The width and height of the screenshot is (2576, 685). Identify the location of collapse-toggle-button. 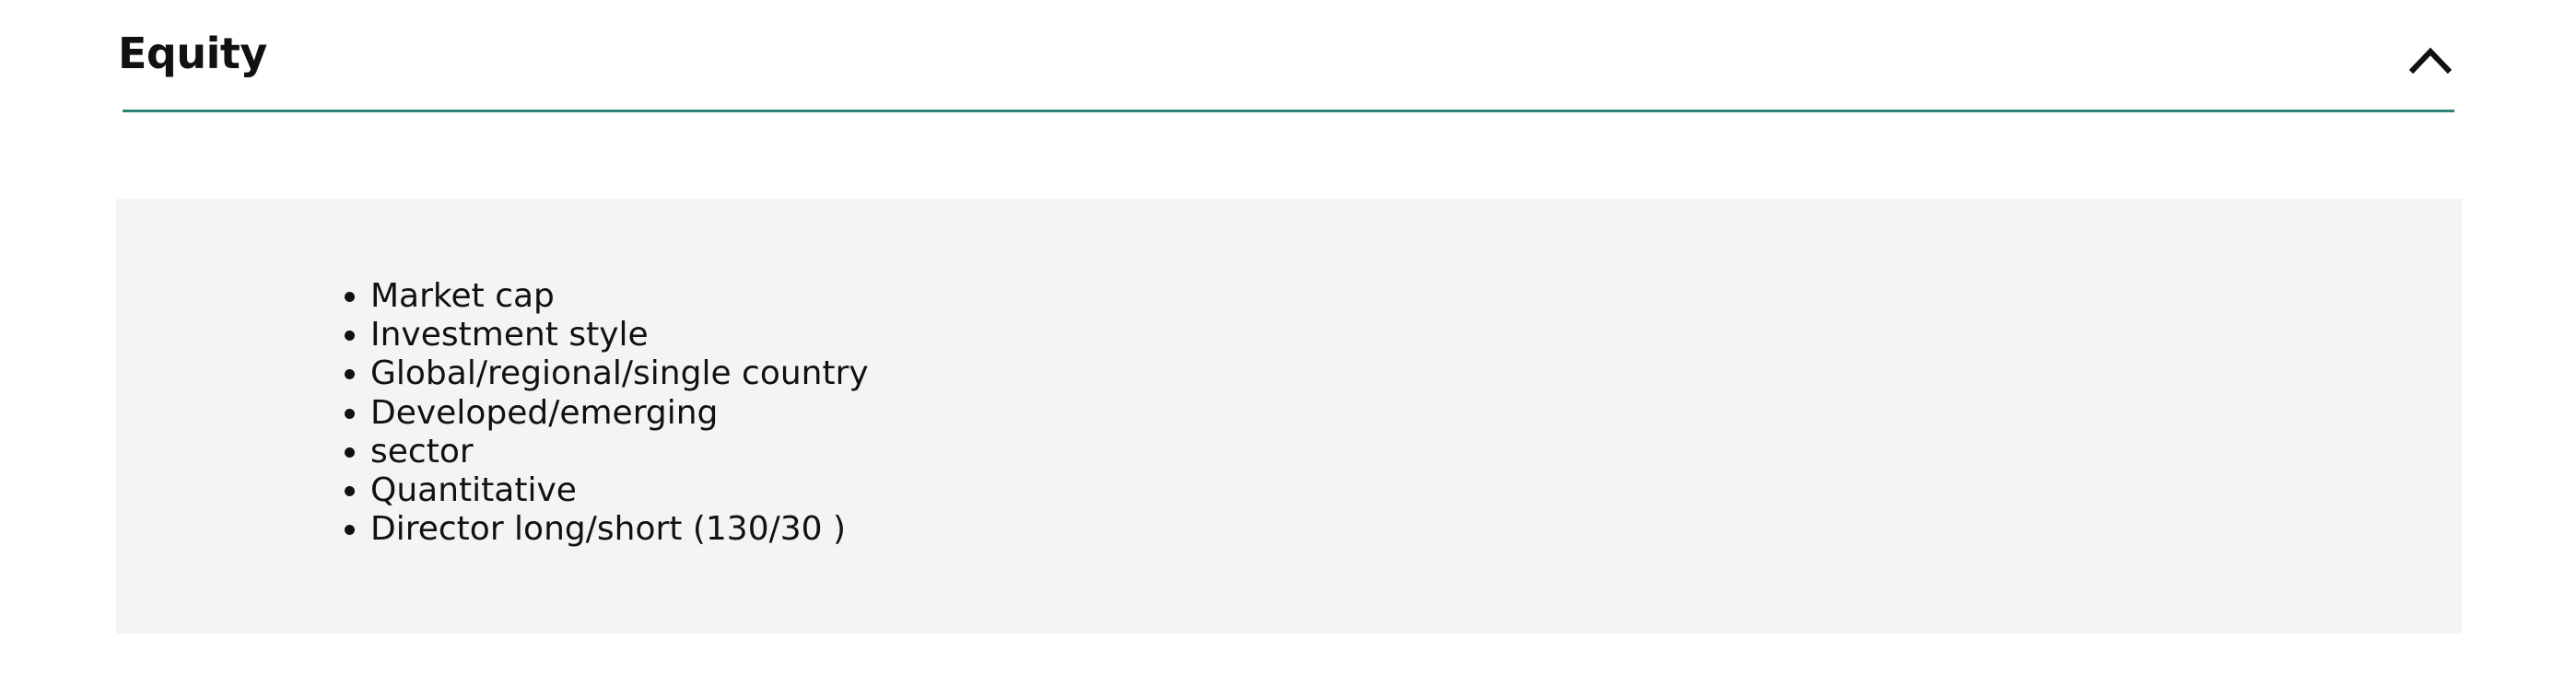
(2430, 60).